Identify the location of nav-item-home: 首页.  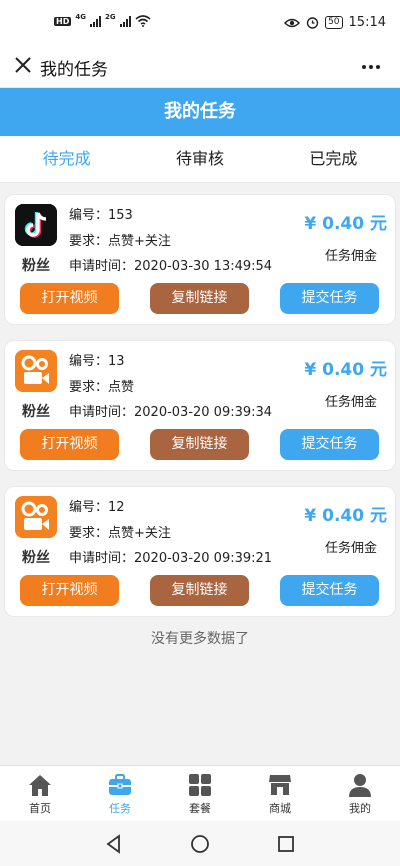
(40, 793).